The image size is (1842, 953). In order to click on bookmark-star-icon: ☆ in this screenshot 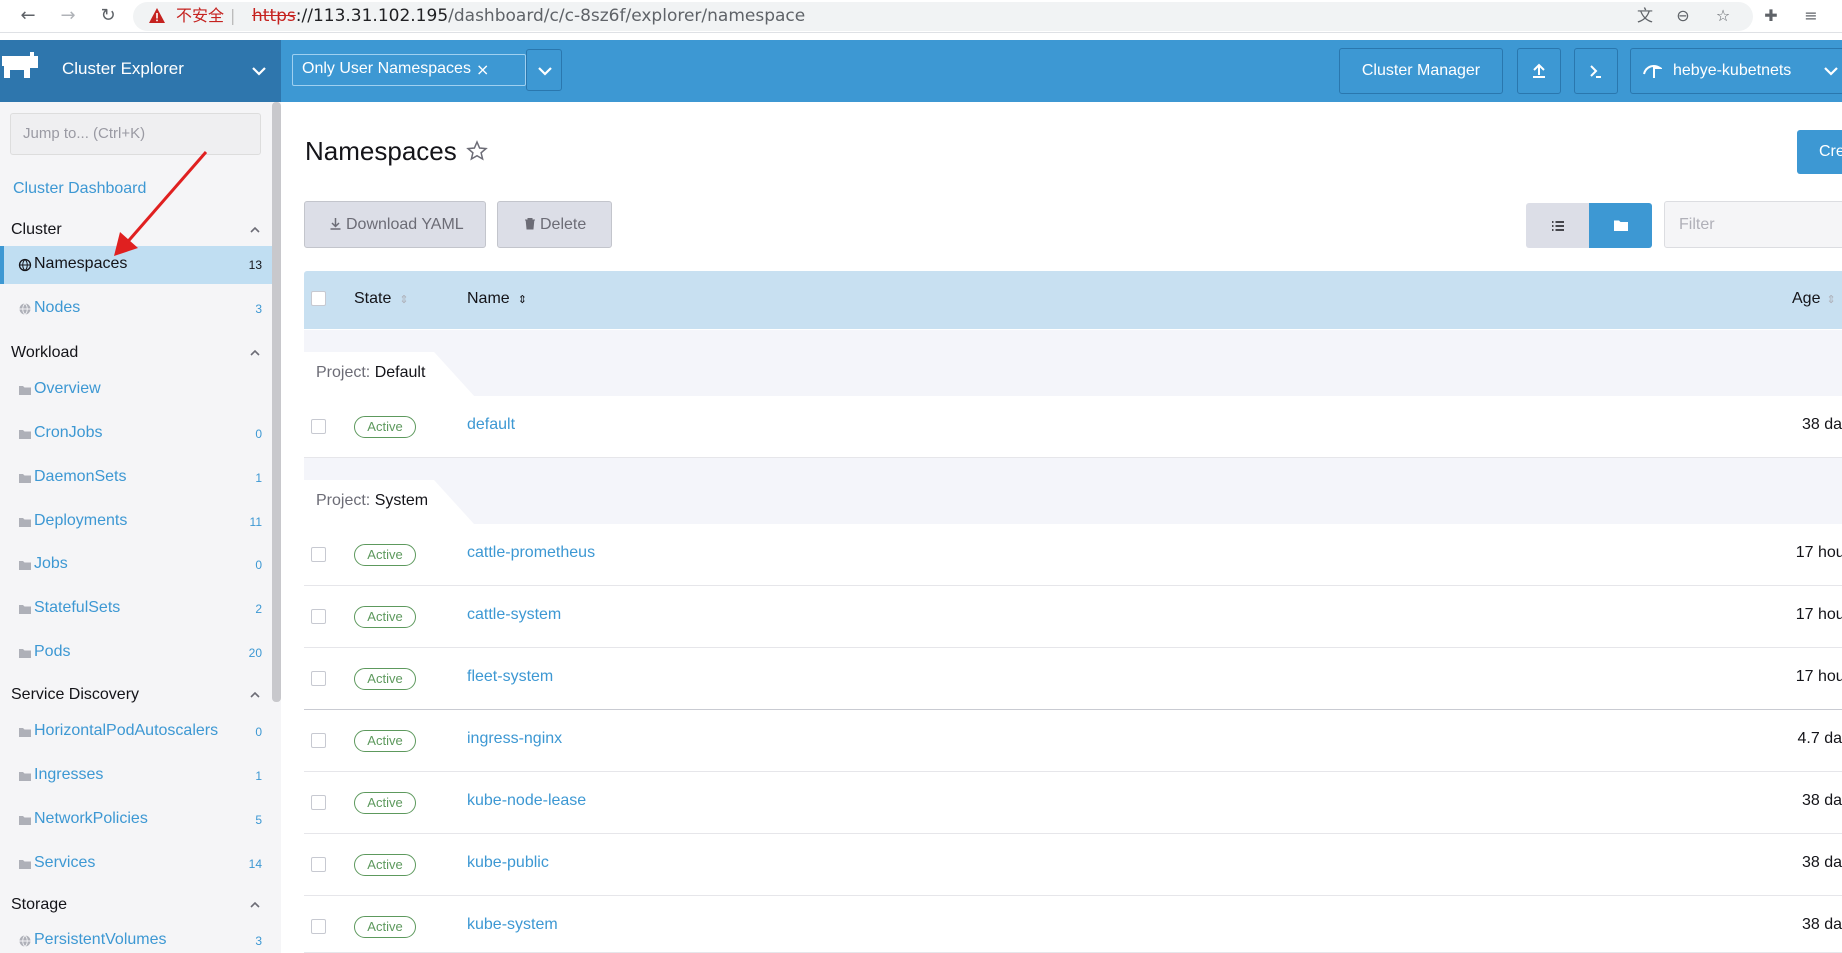, I will do `click(1723, 16)`.